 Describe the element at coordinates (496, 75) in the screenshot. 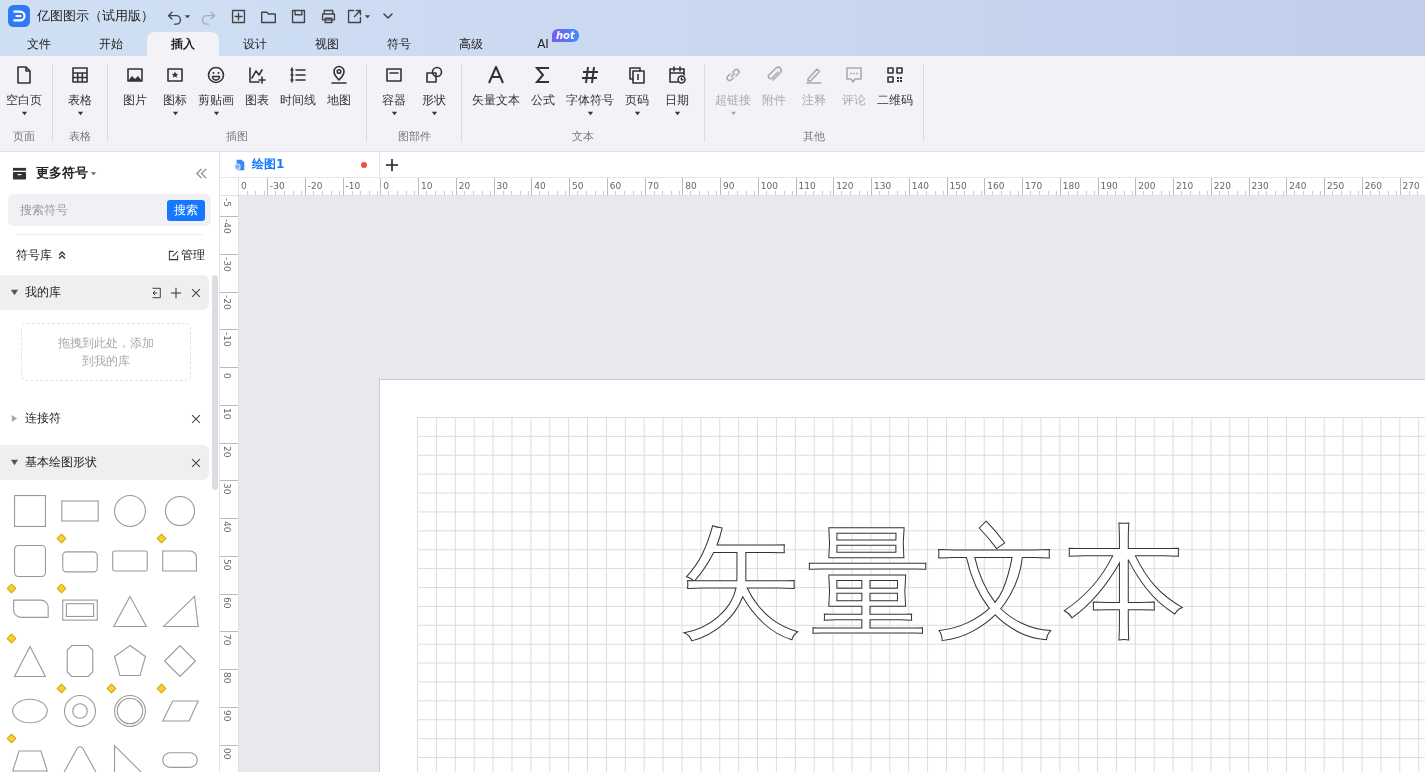

I see `letter-a-icon` at that location.